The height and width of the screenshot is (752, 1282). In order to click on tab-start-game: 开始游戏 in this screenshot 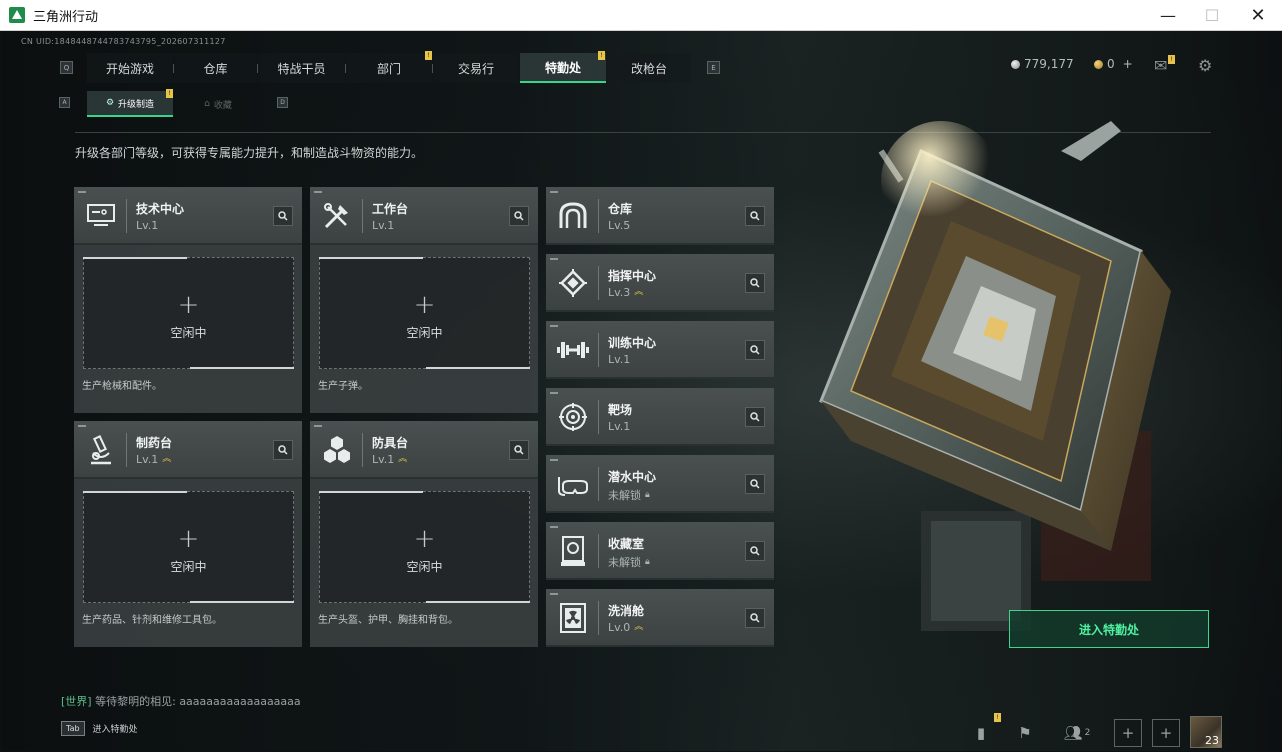, I will do `click(130, 68)`.